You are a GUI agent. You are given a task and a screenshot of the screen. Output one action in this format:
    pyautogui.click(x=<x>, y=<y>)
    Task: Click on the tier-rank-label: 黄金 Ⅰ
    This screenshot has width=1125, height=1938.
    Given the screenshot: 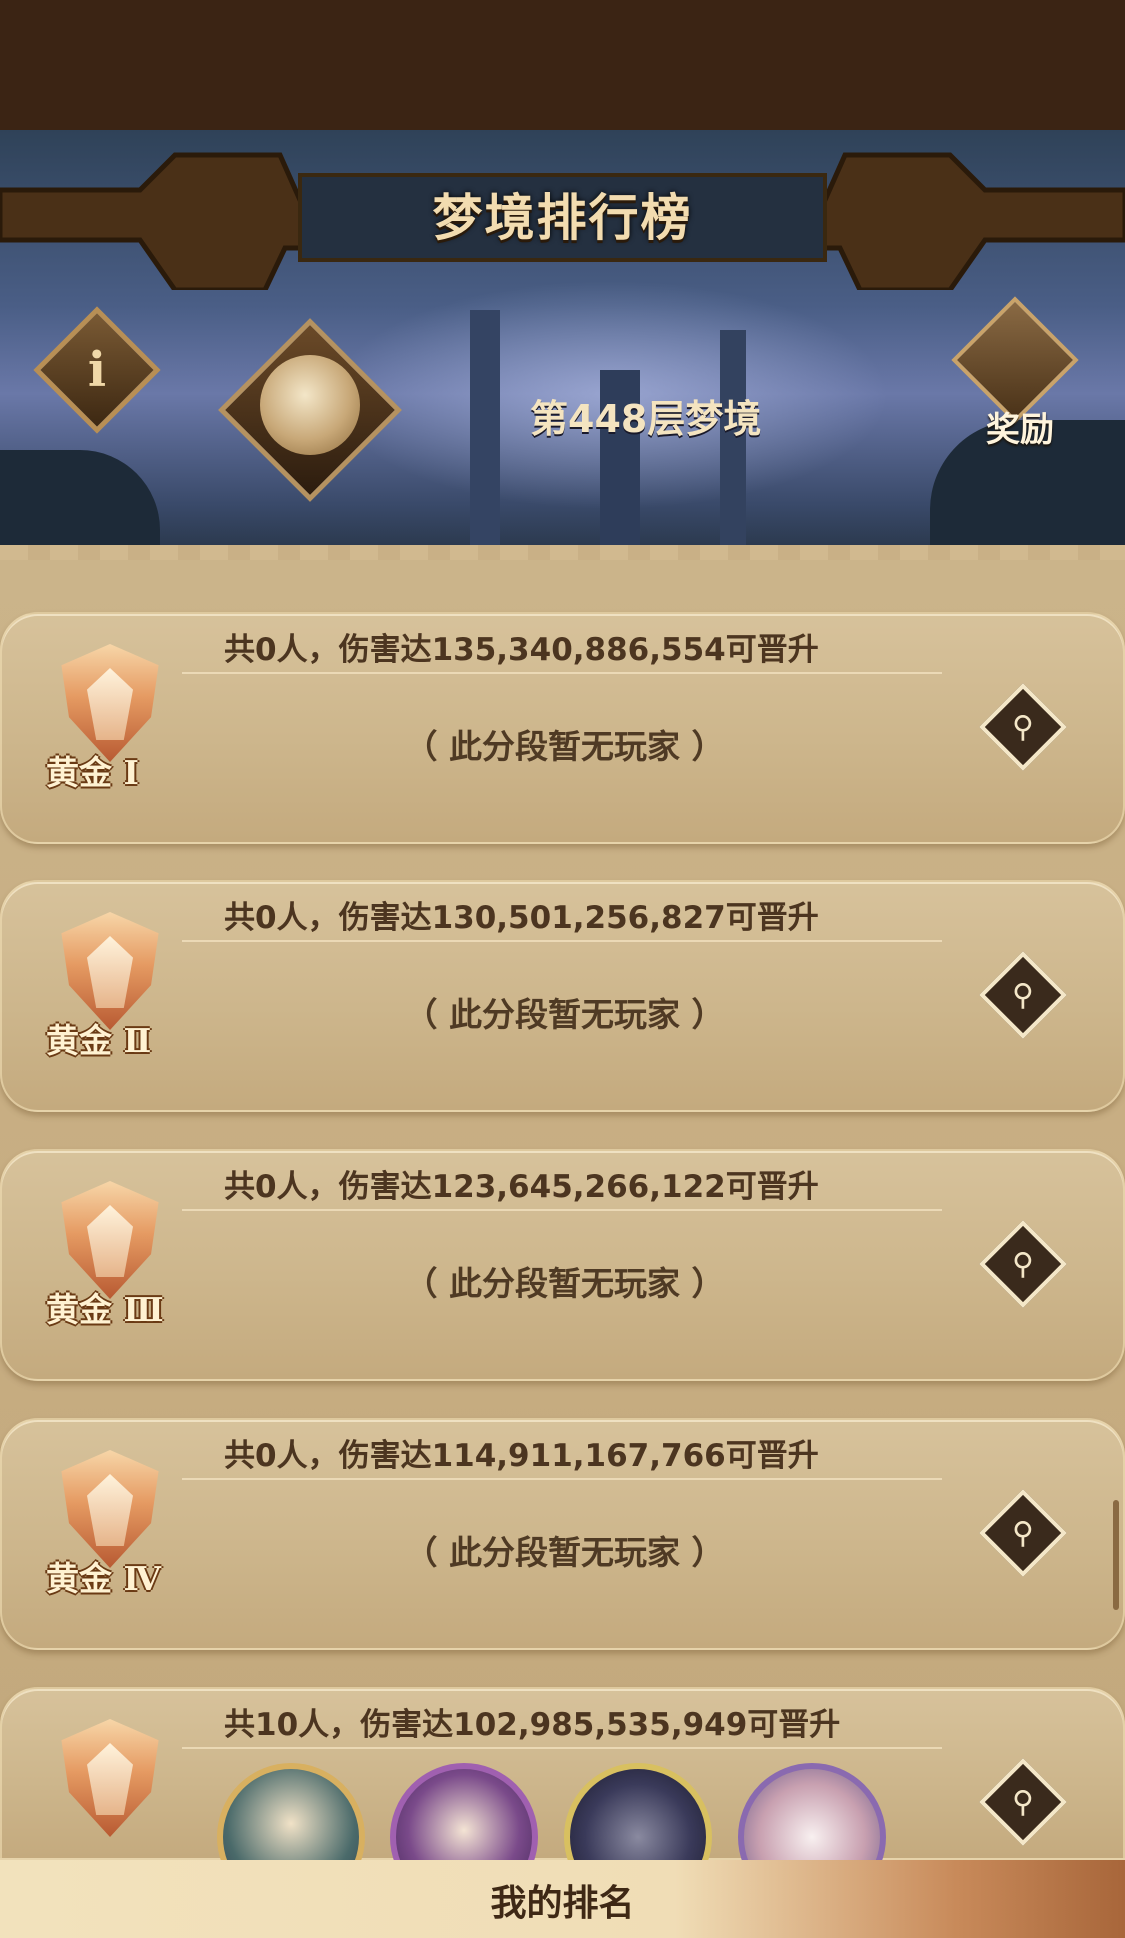 What is the action you would take?
    pyautogui.click(x=92, y=772)
    